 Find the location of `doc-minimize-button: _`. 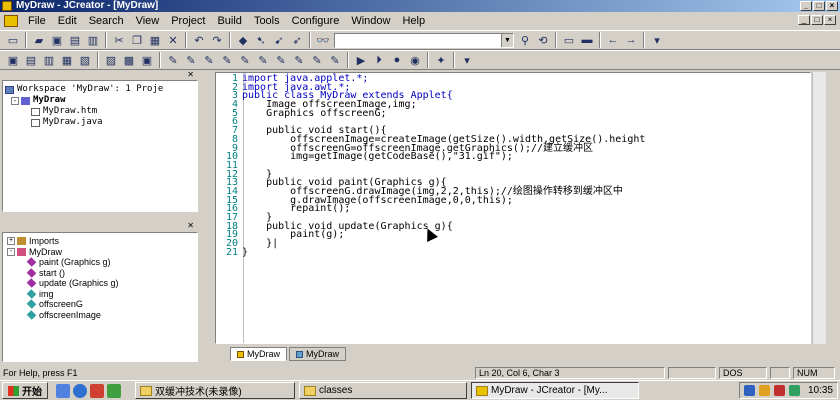

doc-minimize-button: _ is located at coordinates (804, 20).